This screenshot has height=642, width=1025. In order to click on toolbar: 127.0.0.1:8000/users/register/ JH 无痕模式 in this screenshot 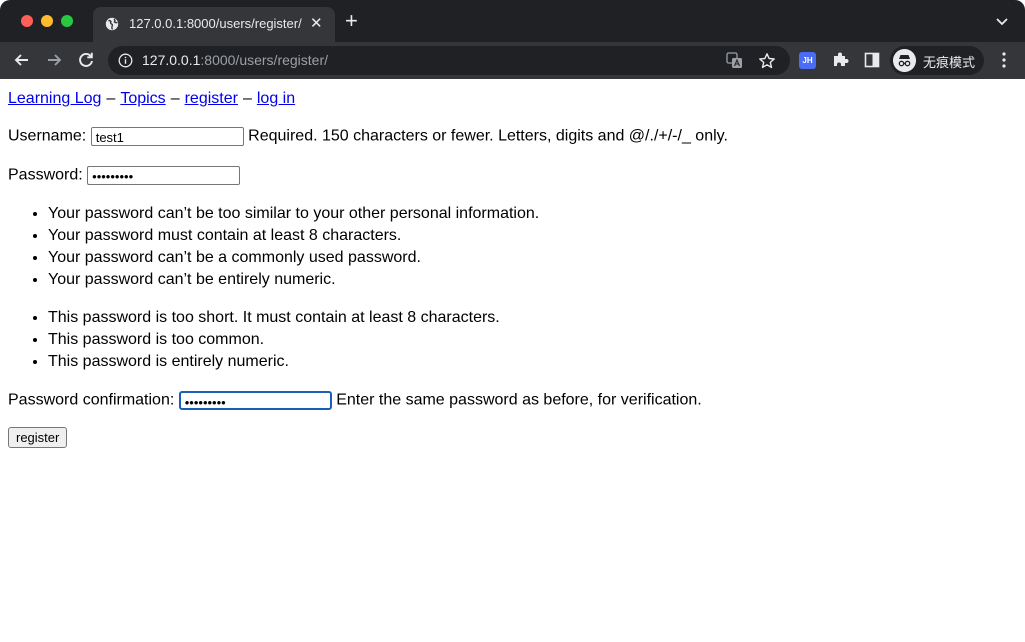, I will do `click(512, 61)`.